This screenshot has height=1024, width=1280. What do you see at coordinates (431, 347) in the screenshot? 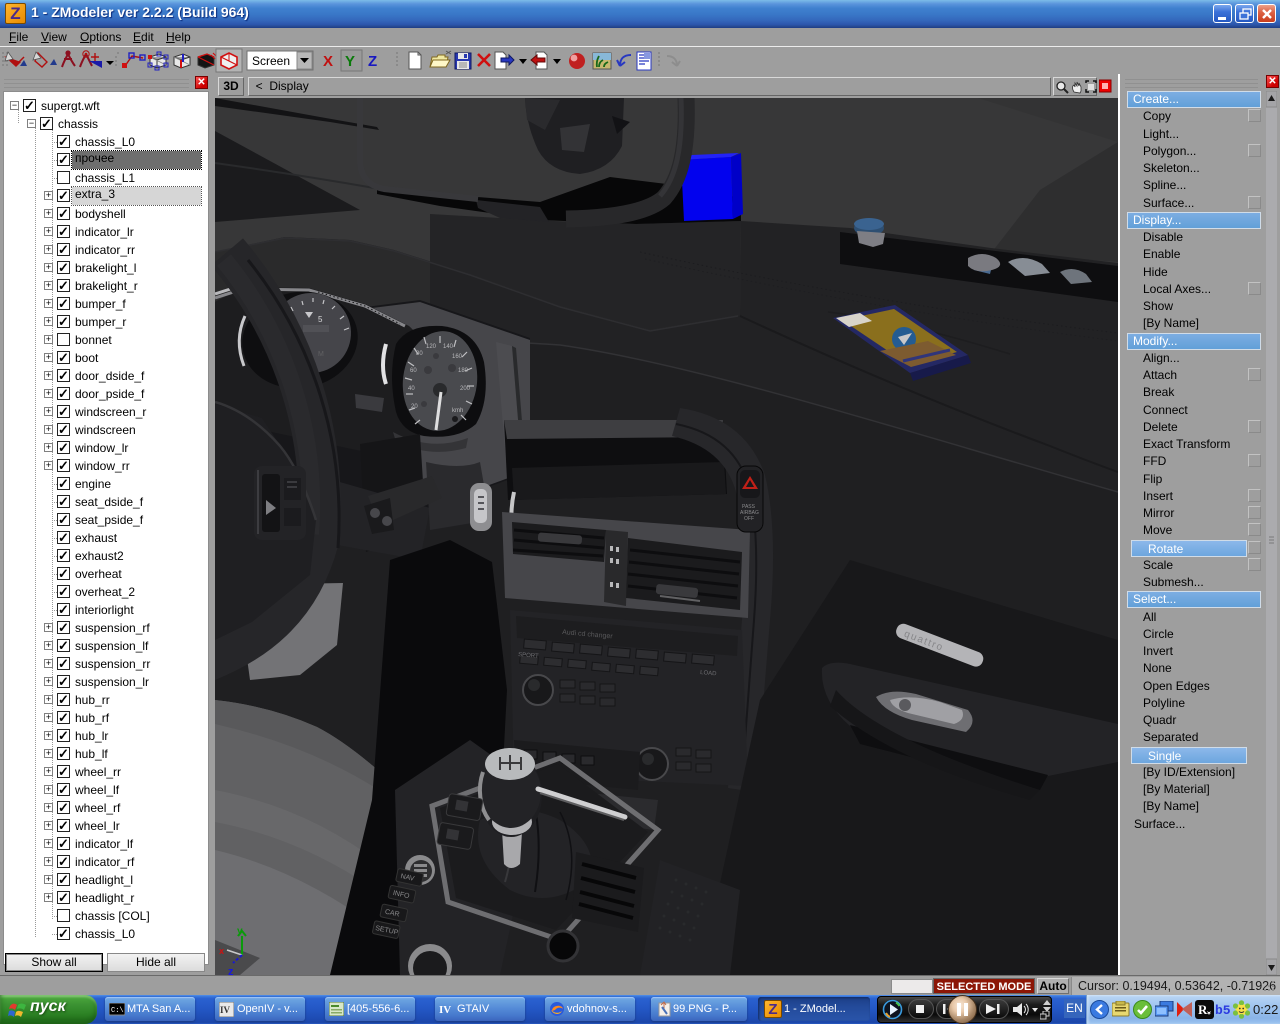
I see `svg-text: 120` at bounding box center [431, 347].